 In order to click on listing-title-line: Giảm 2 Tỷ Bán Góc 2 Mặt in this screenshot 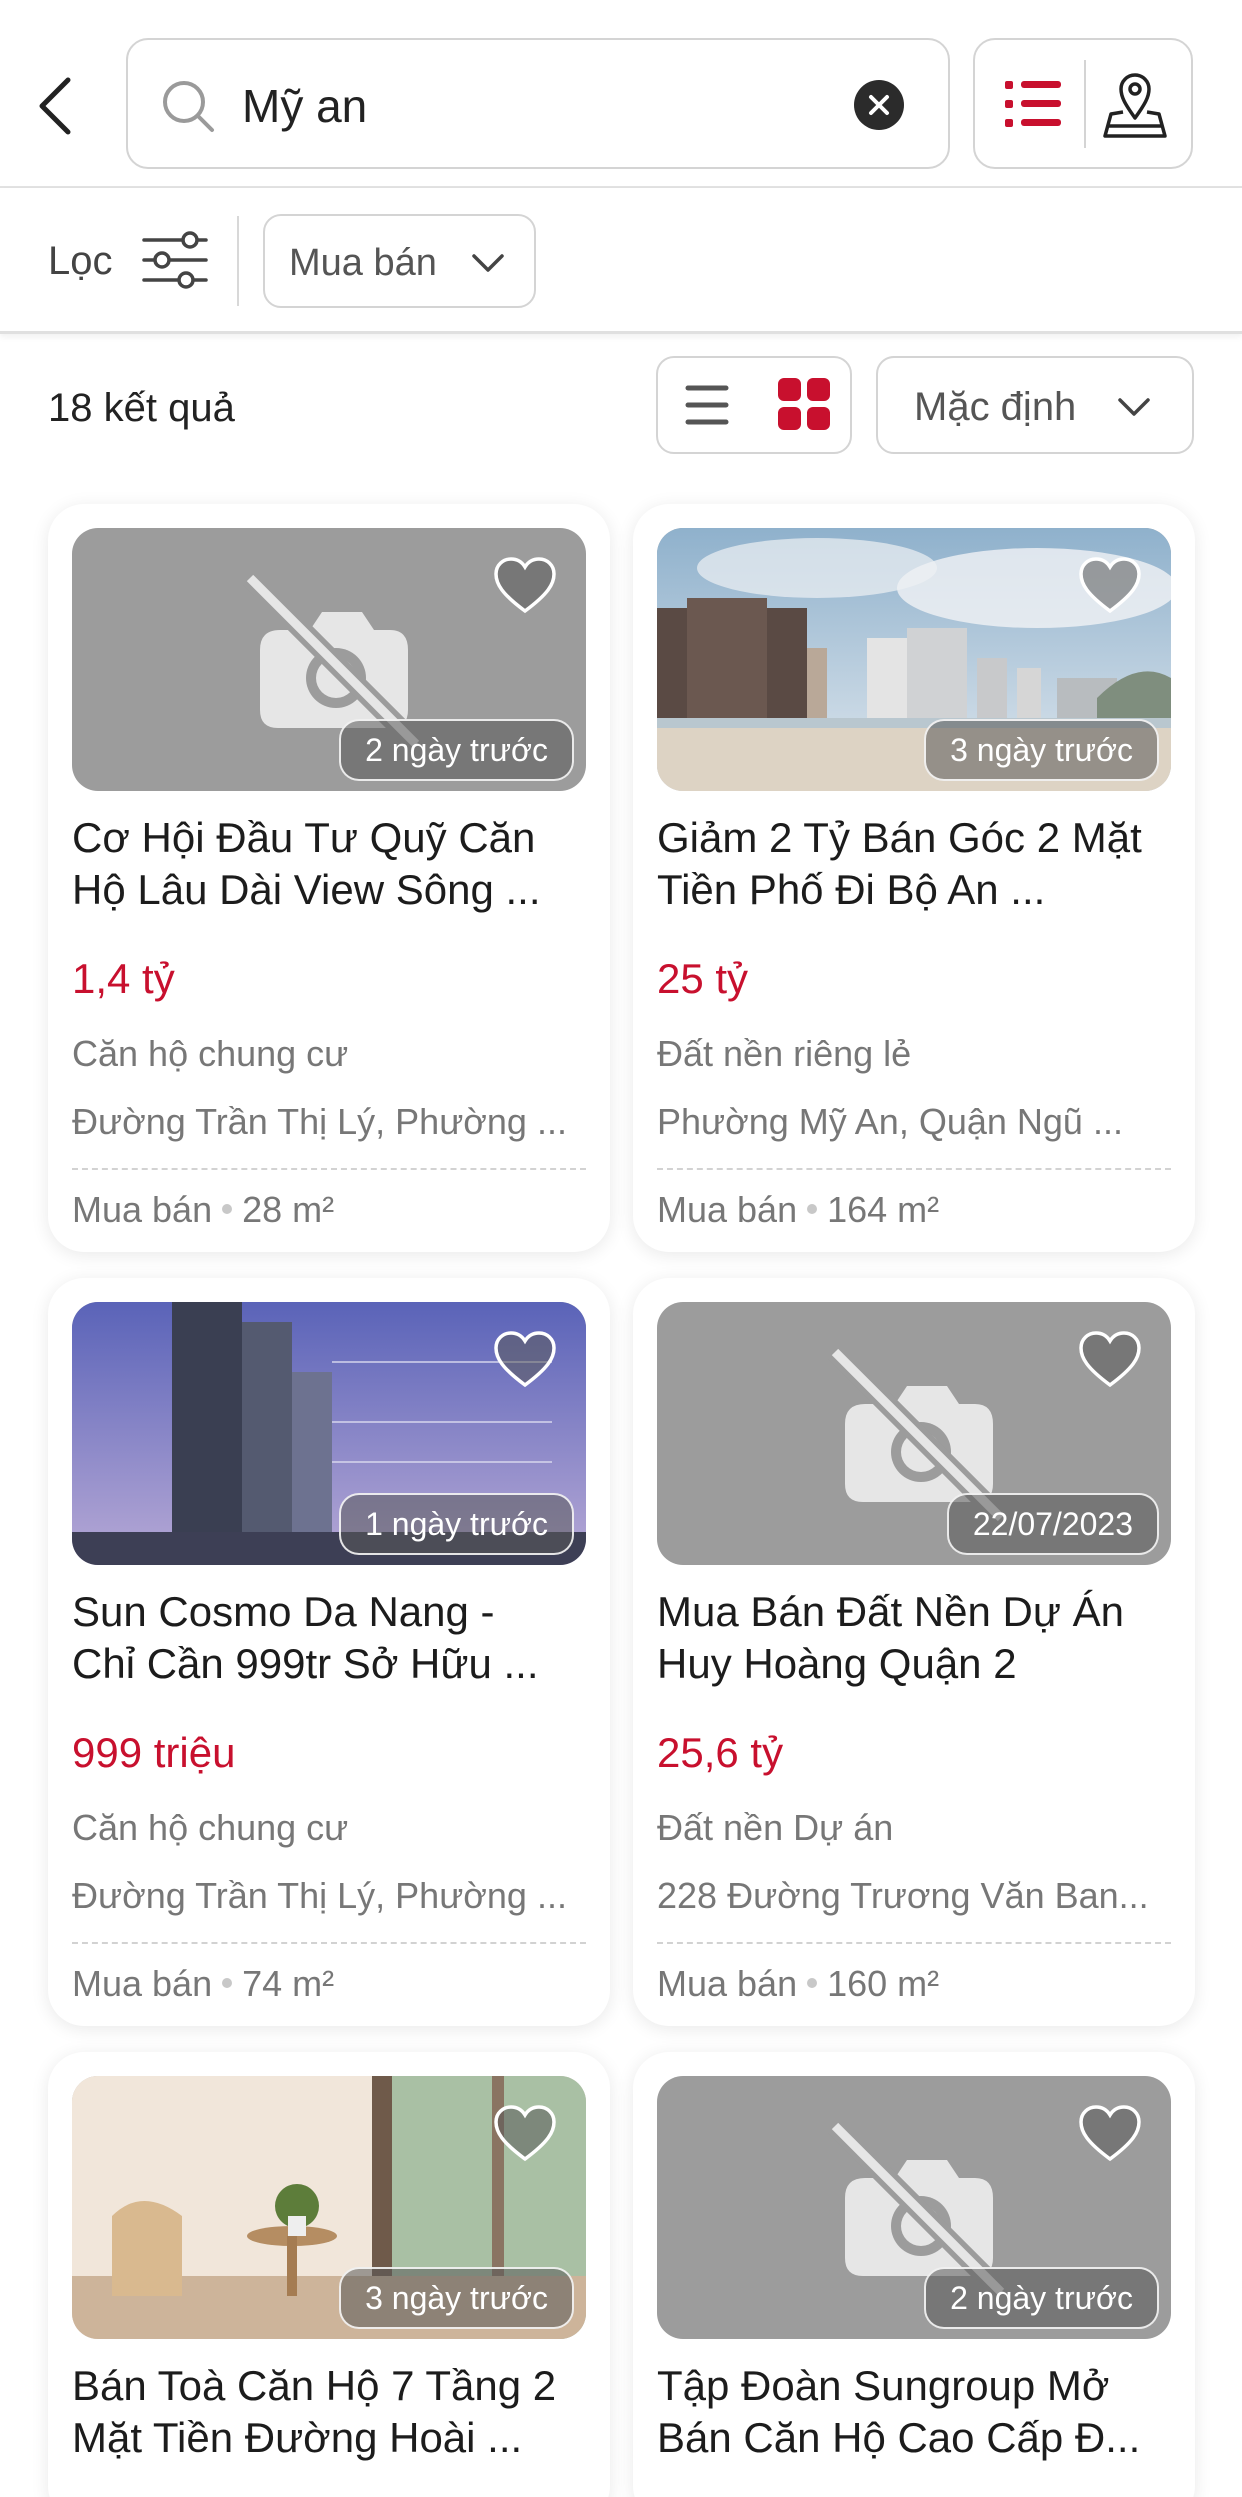, I will do `click(899, 837)`.